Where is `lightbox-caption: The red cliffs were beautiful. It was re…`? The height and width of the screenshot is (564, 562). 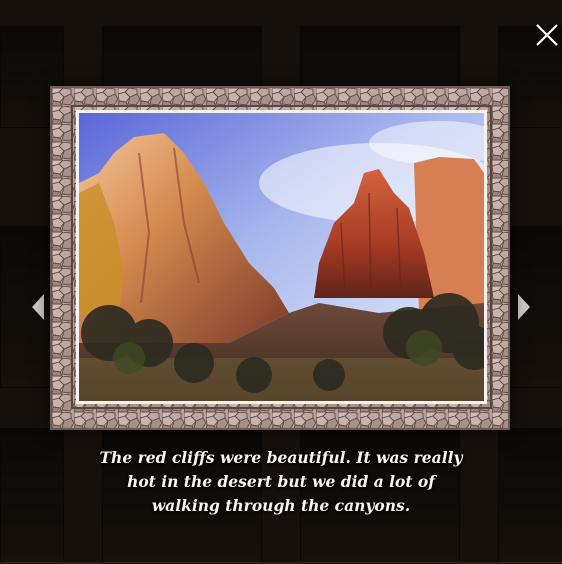
lightbox-caption: The red cliffs were beautiful. It was re… is located at coordinates (281, 481).